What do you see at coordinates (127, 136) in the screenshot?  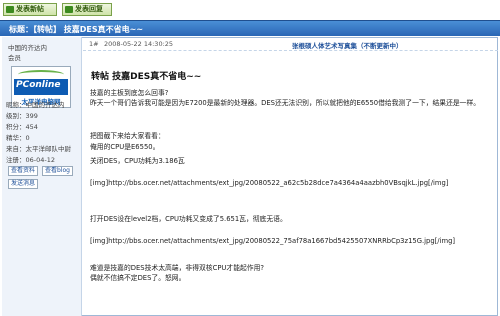 I see `post-line: 把图截下来给大家看看：` at bounding box center [127, 136].